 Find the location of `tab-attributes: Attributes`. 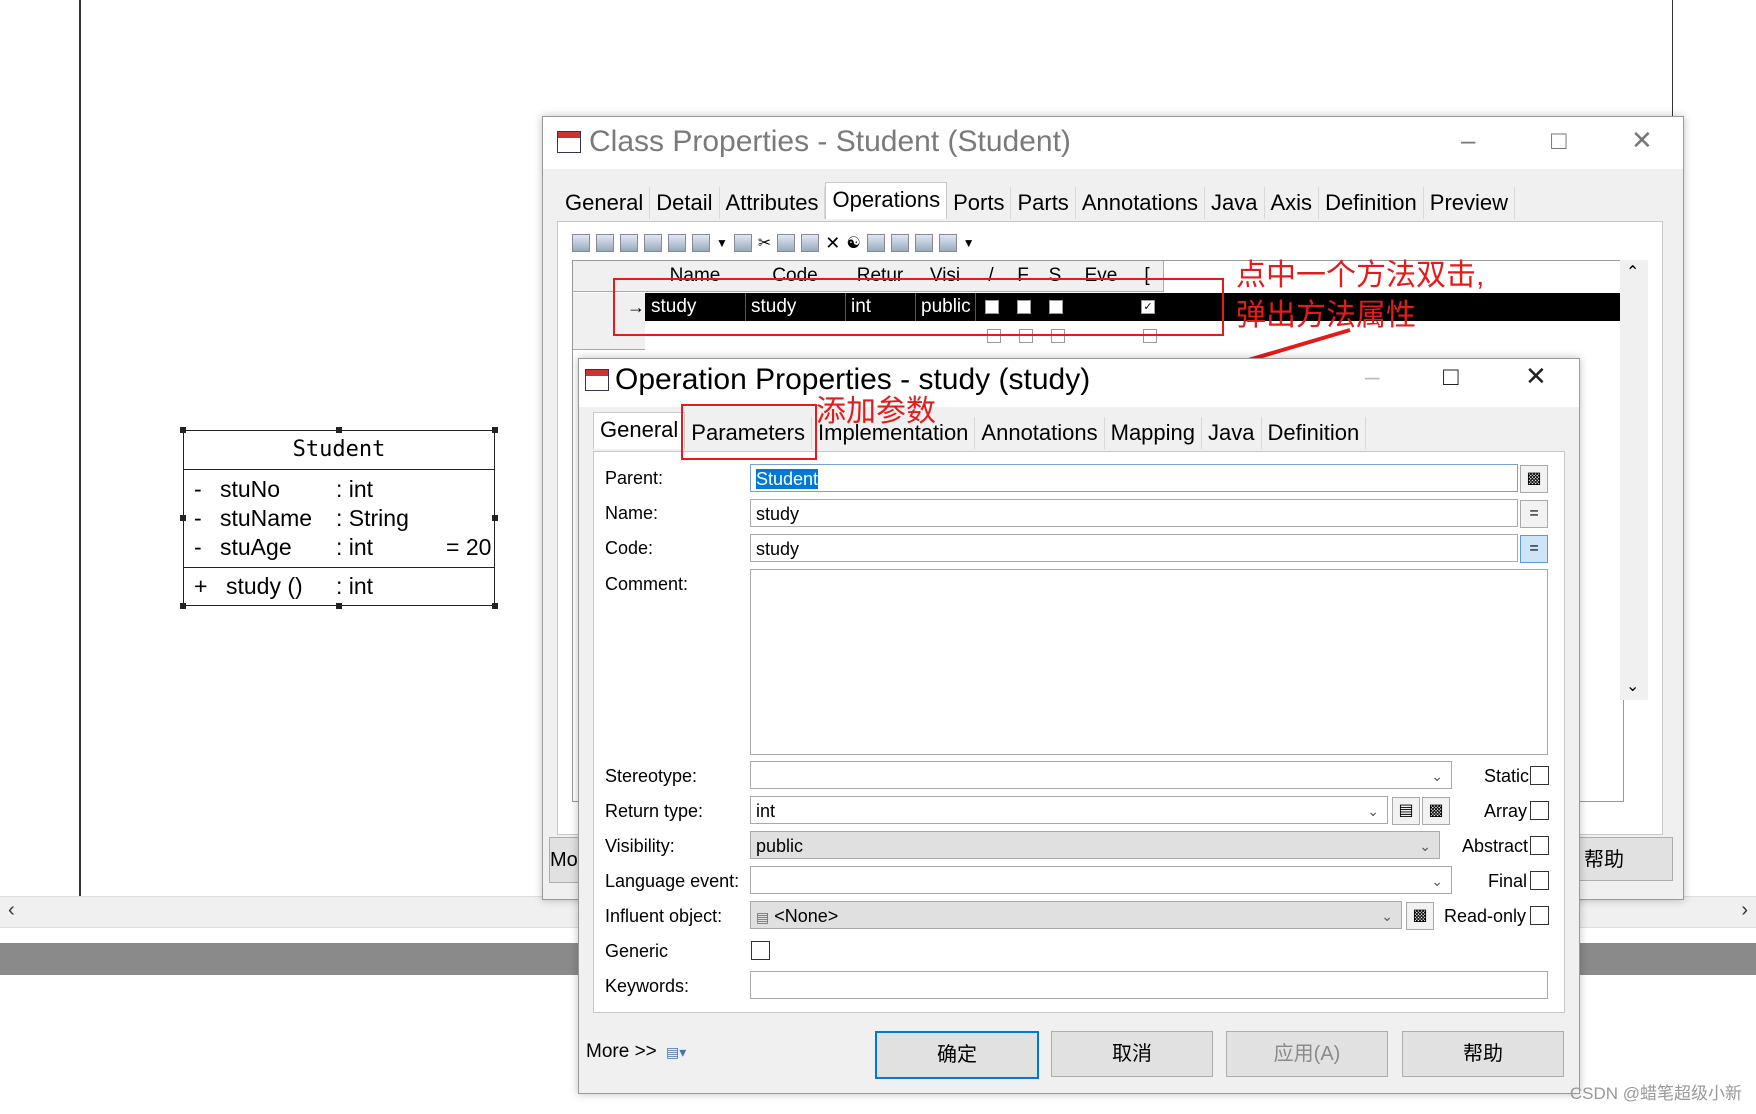

tab-attributes: Attributes is located at coordinates (772, 203).